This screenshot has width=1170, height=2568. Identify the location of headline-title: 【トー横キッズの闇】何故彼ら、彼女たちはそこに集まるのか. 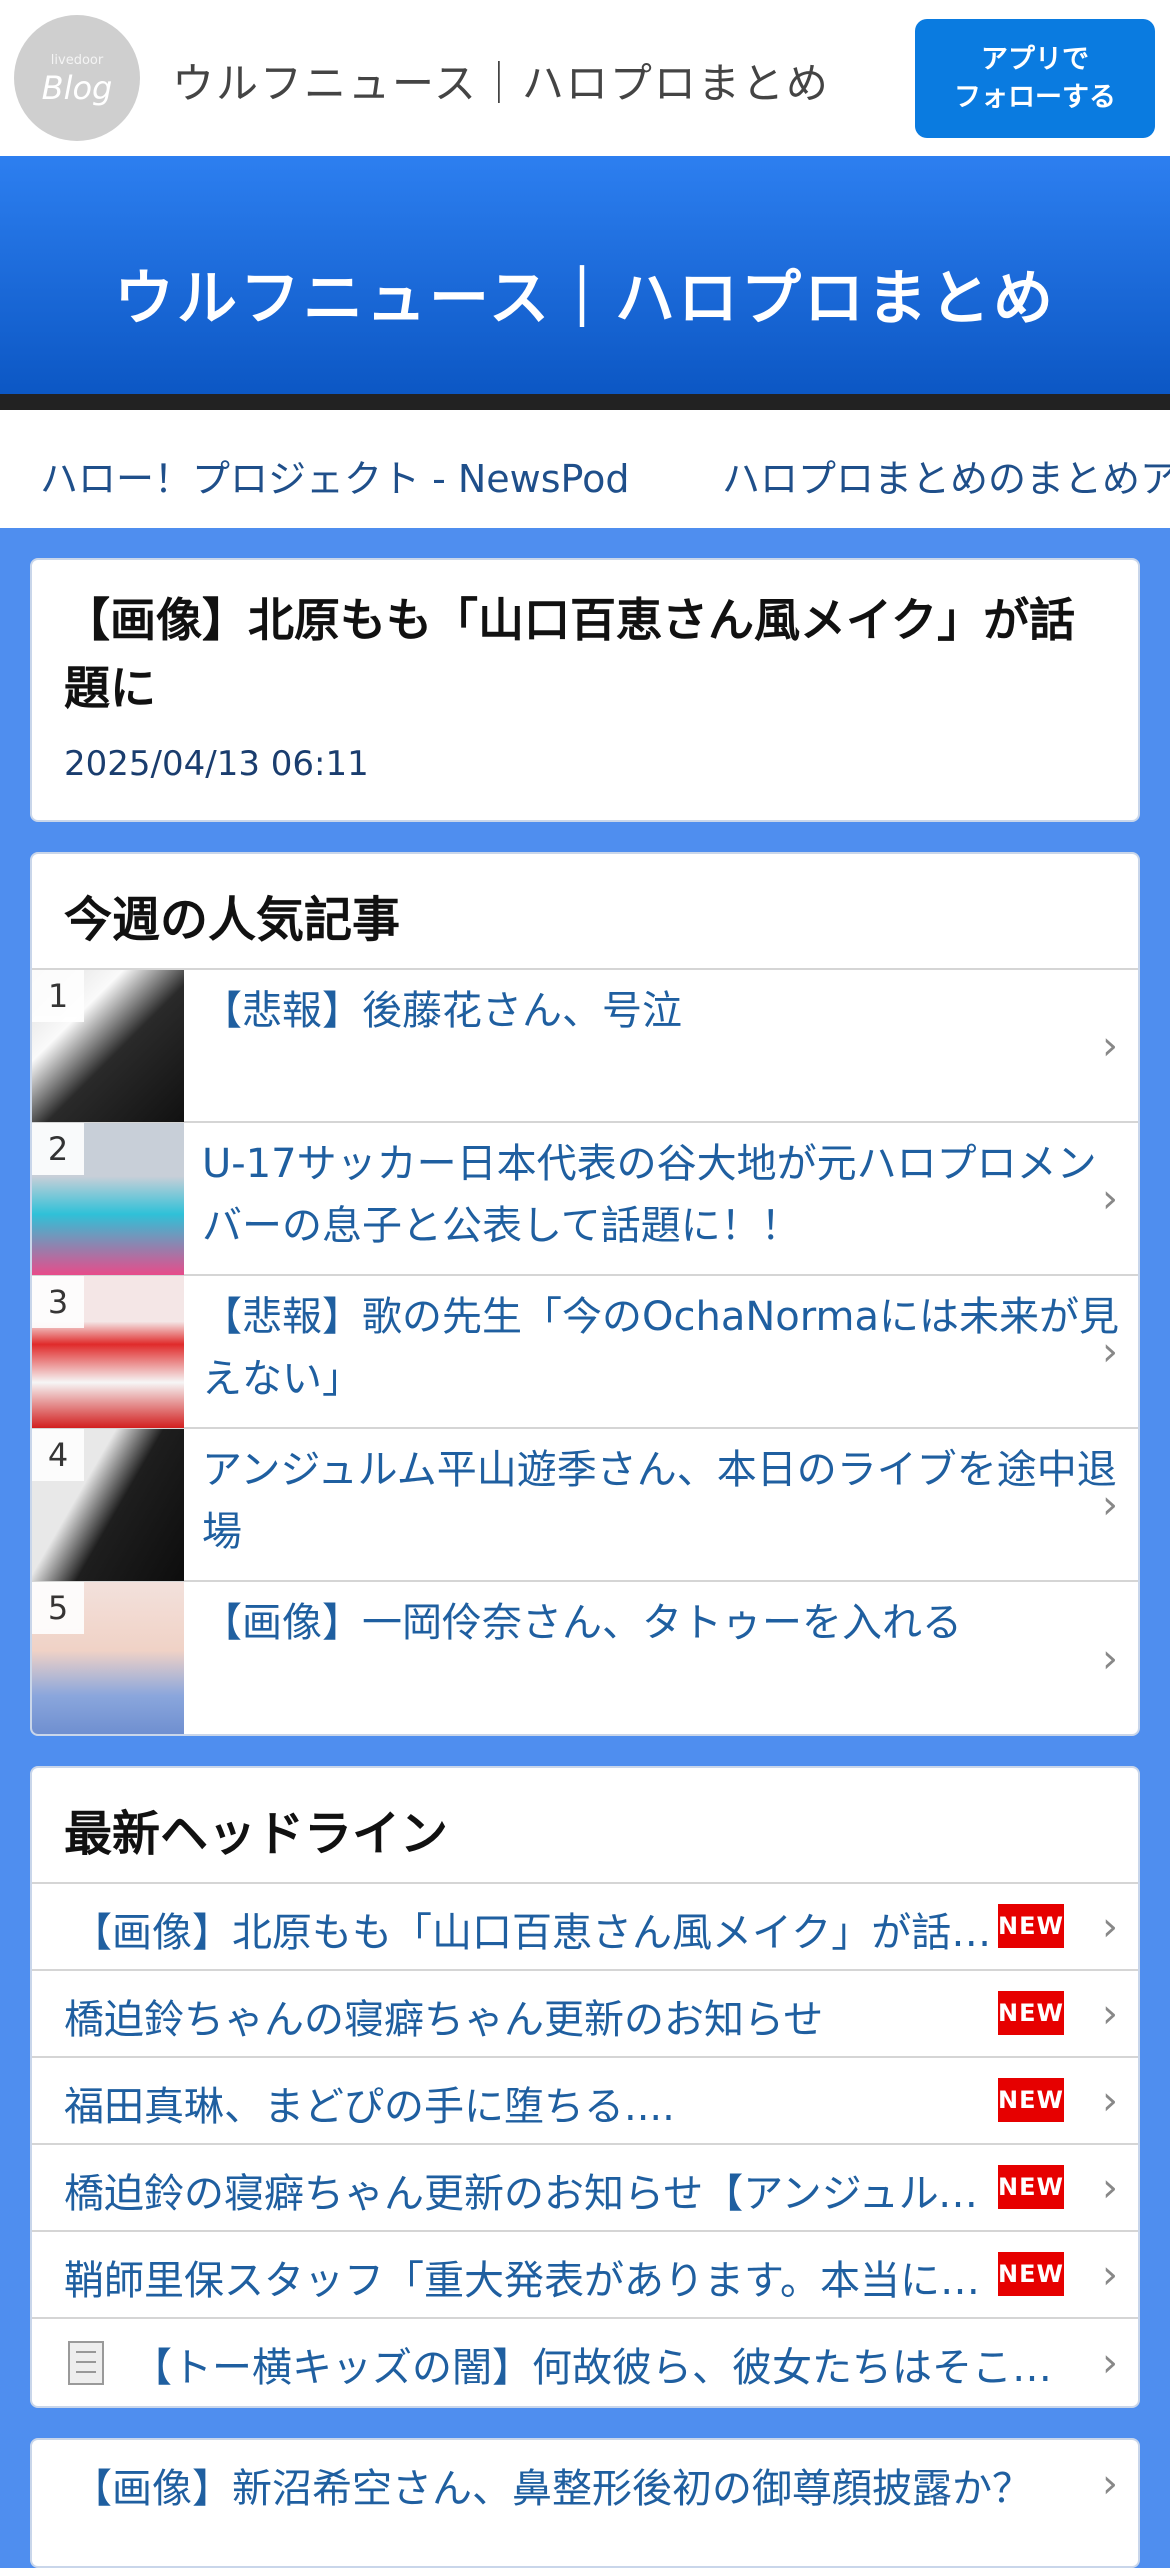
(609, 2368).